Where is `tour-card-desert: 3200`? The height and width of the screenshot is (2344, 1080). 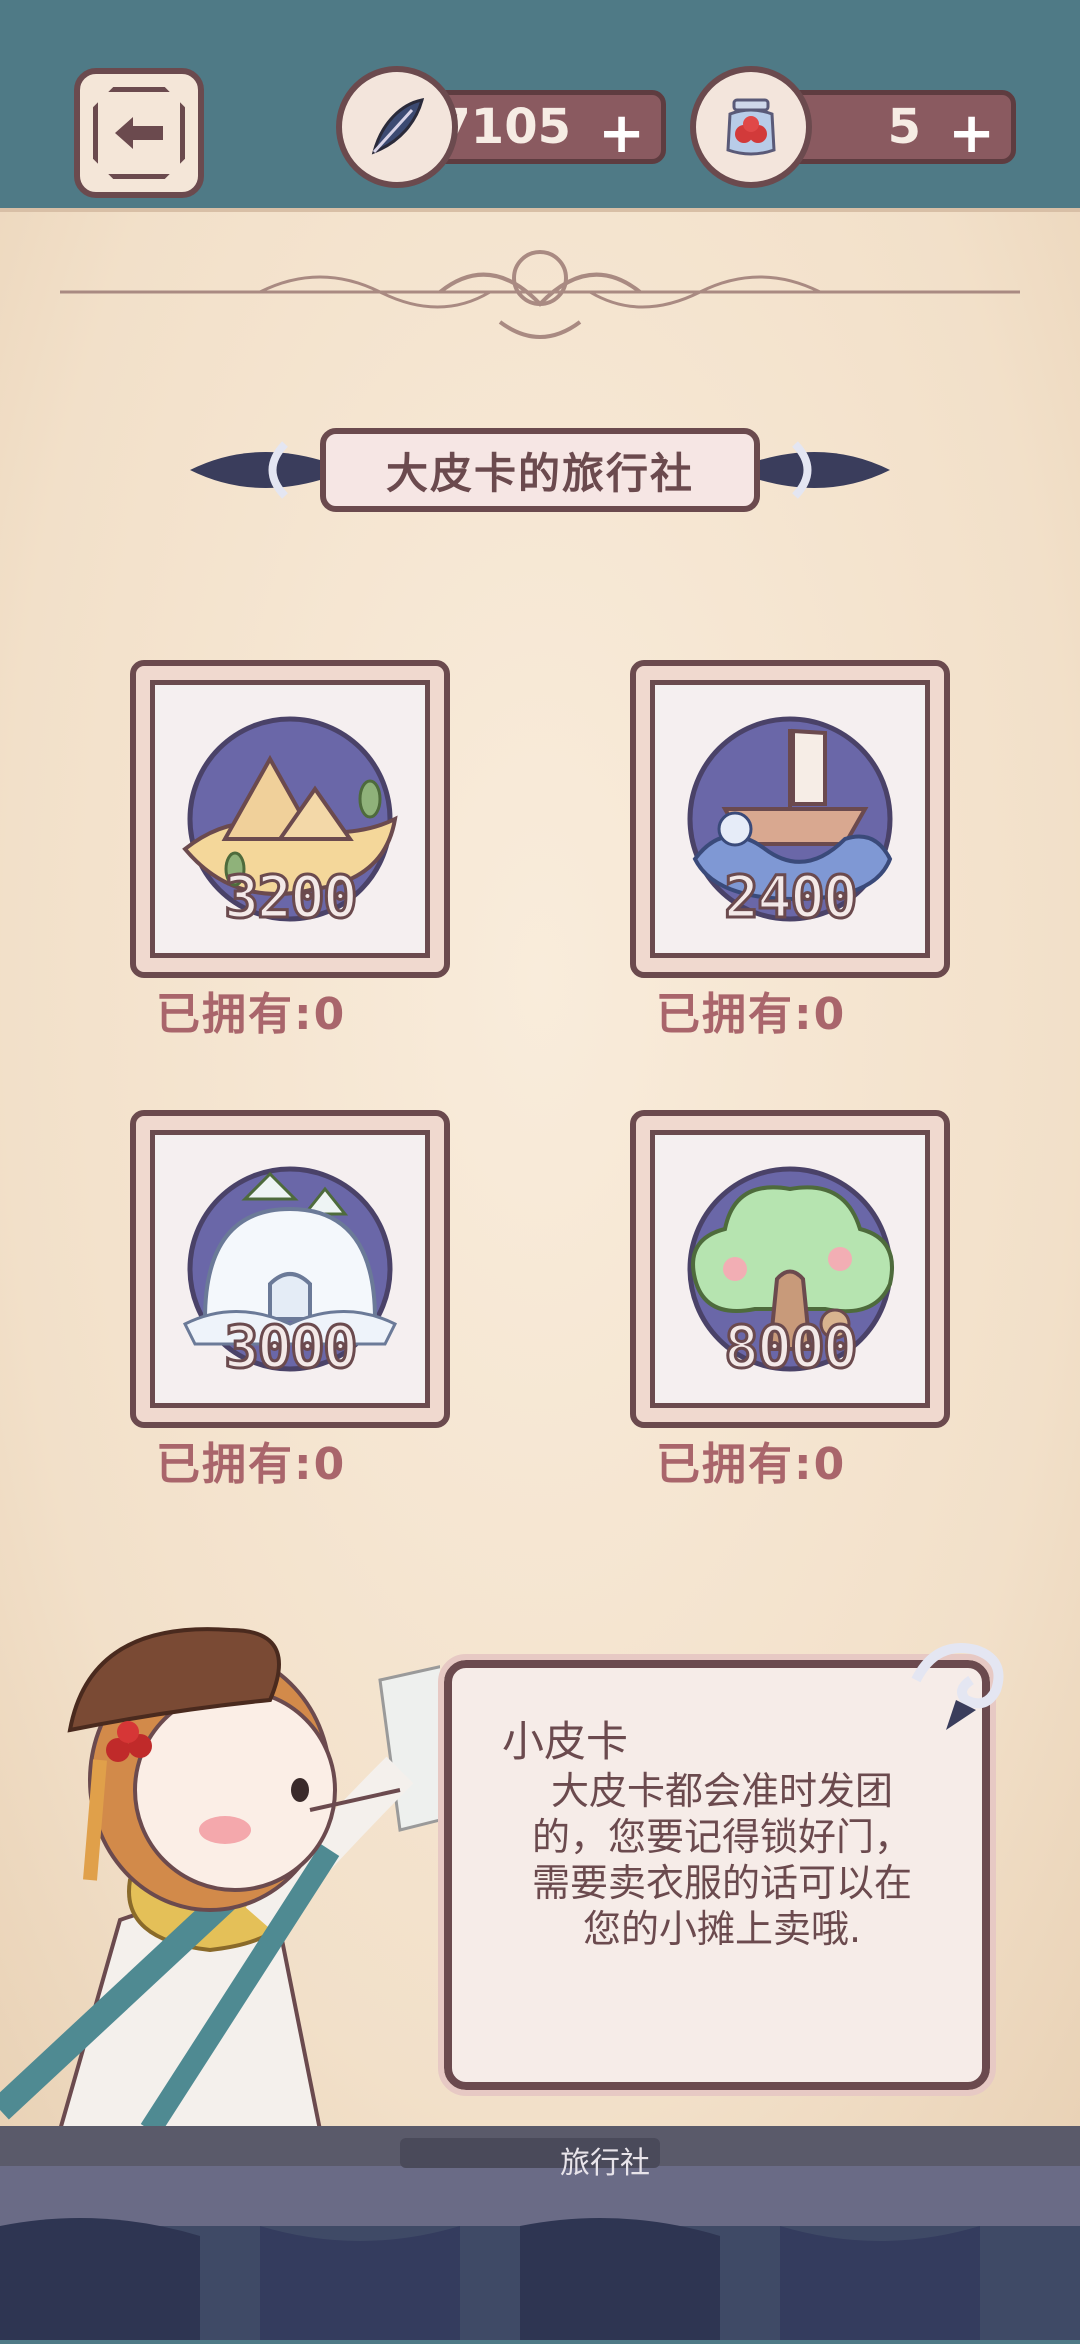 tour-card-desert: 3200 is located at coordinates (290, 819).